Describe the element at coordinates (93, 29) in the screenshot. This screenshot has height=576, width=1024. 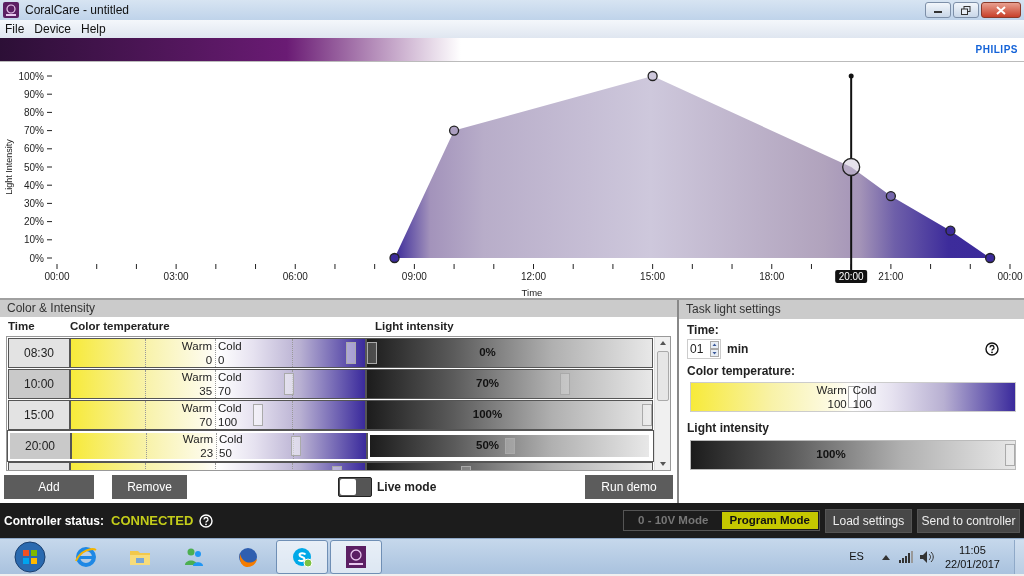
I see `menu-item: Help` at that location.